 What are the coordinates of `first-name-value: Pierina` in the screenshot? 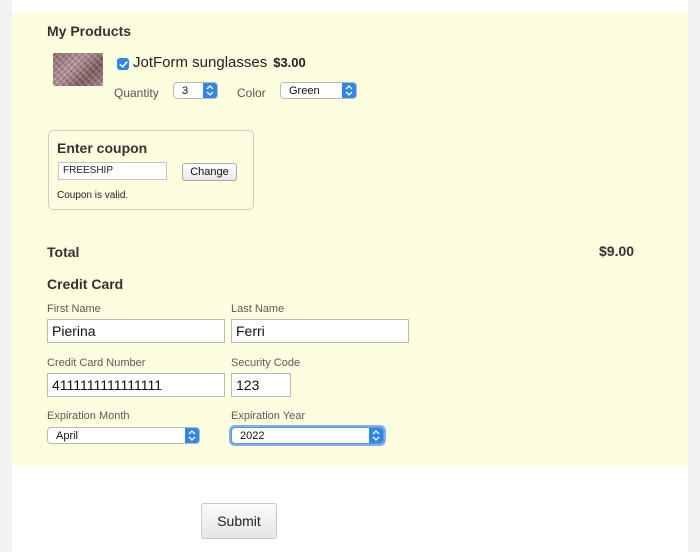 It's located at (74, 331).